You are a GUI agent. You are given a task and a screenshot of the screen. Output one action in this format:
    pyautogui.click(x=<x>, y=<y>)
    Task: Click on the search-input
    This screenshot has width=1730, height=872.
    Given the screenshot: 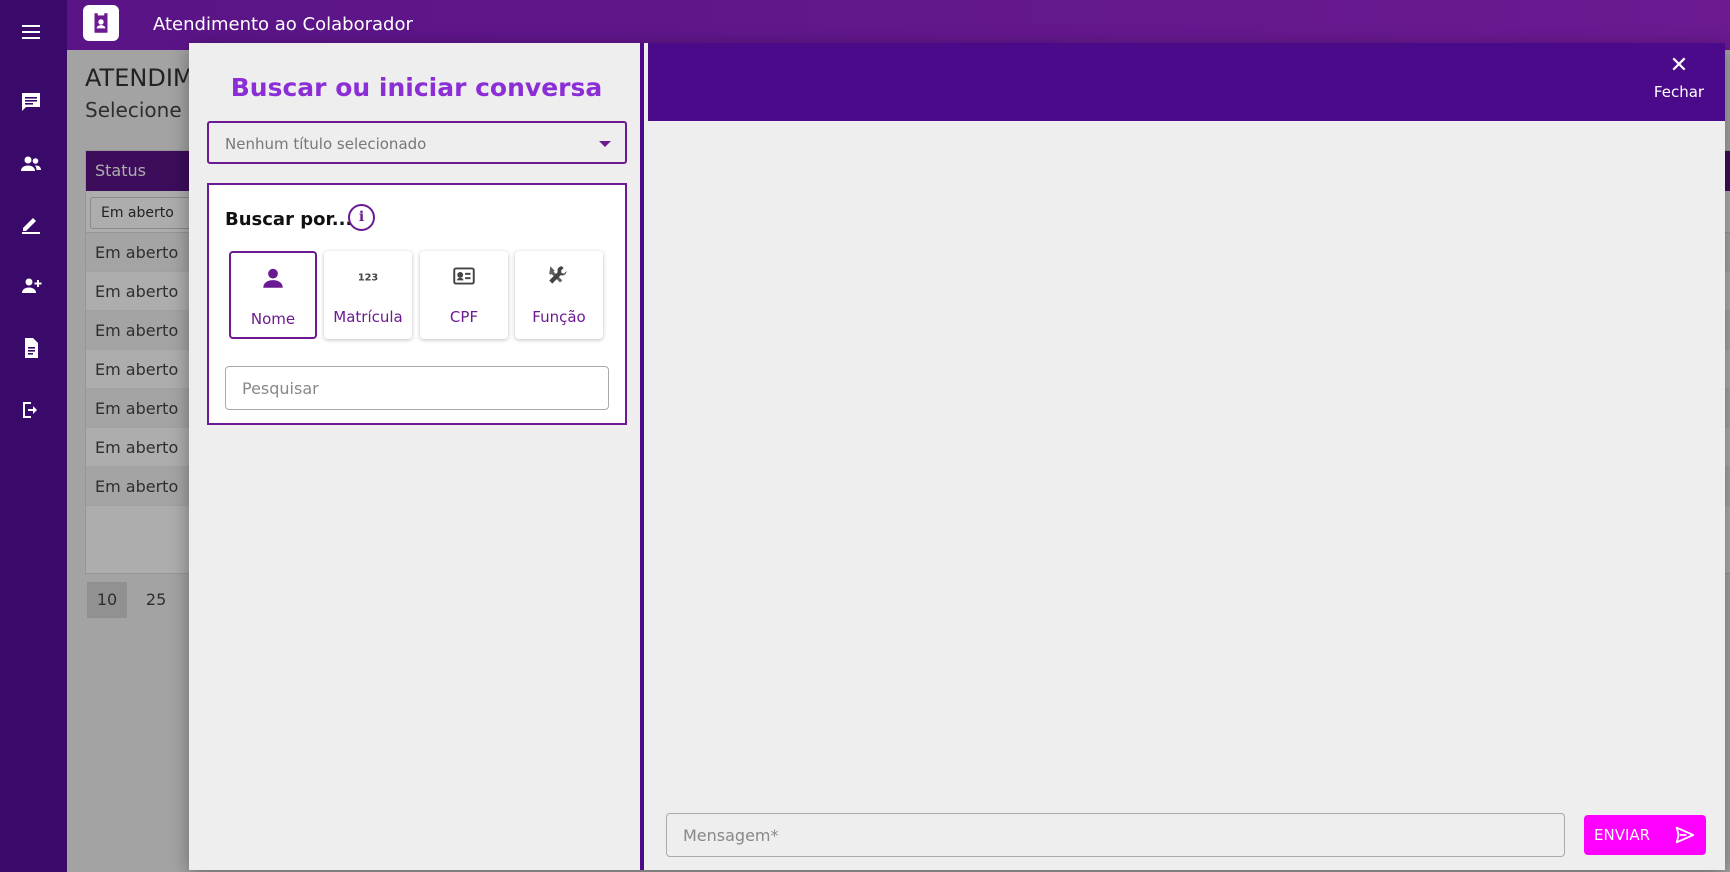 What is the action you would take?
    pyautogui.click(x=417, y=388)
    